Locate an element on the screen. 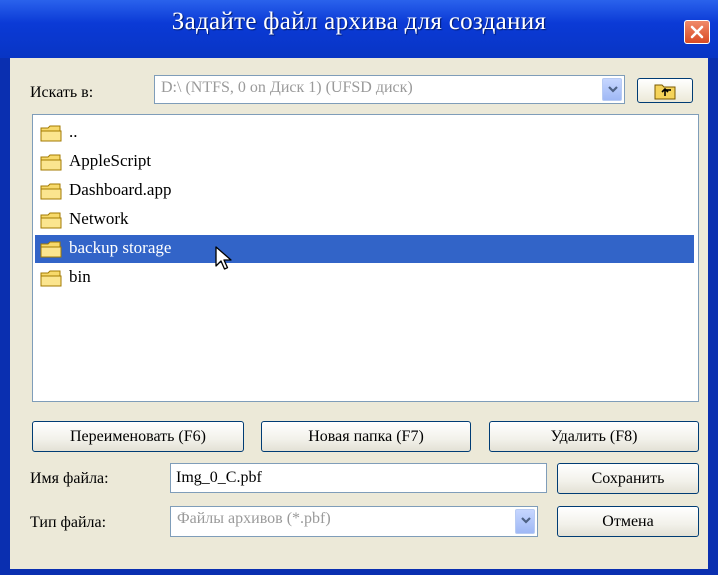  filetype-dropdown-button is located at coordinates (525, 521).